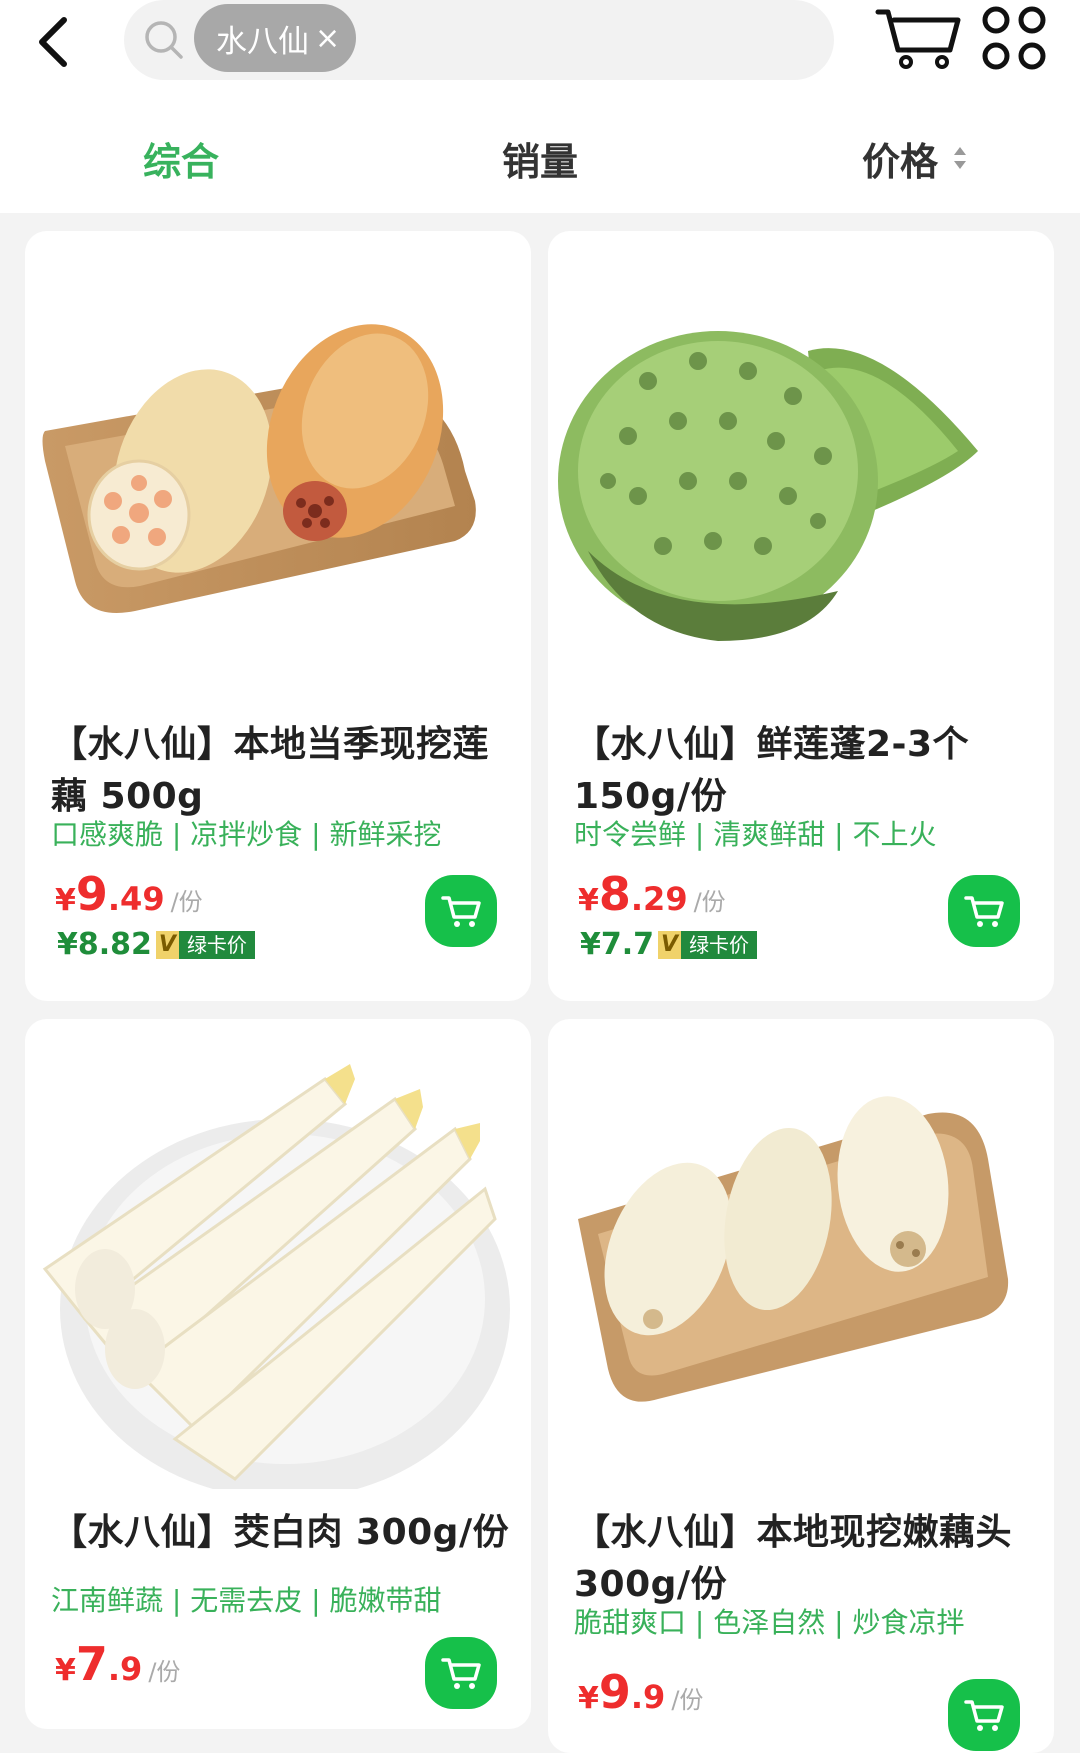 This screenshot has height=1753, width=1080. Describe the element at coordinates (614, 894) in the screenshot. I see `price-integer: 8` at that location.